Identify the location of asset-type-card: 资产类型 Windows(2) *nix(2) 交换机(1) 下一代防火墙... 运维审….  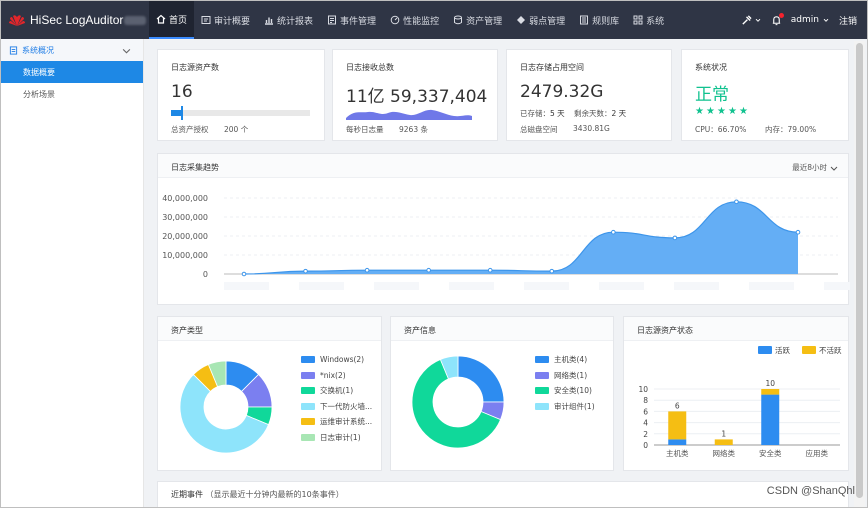
(269, 393).